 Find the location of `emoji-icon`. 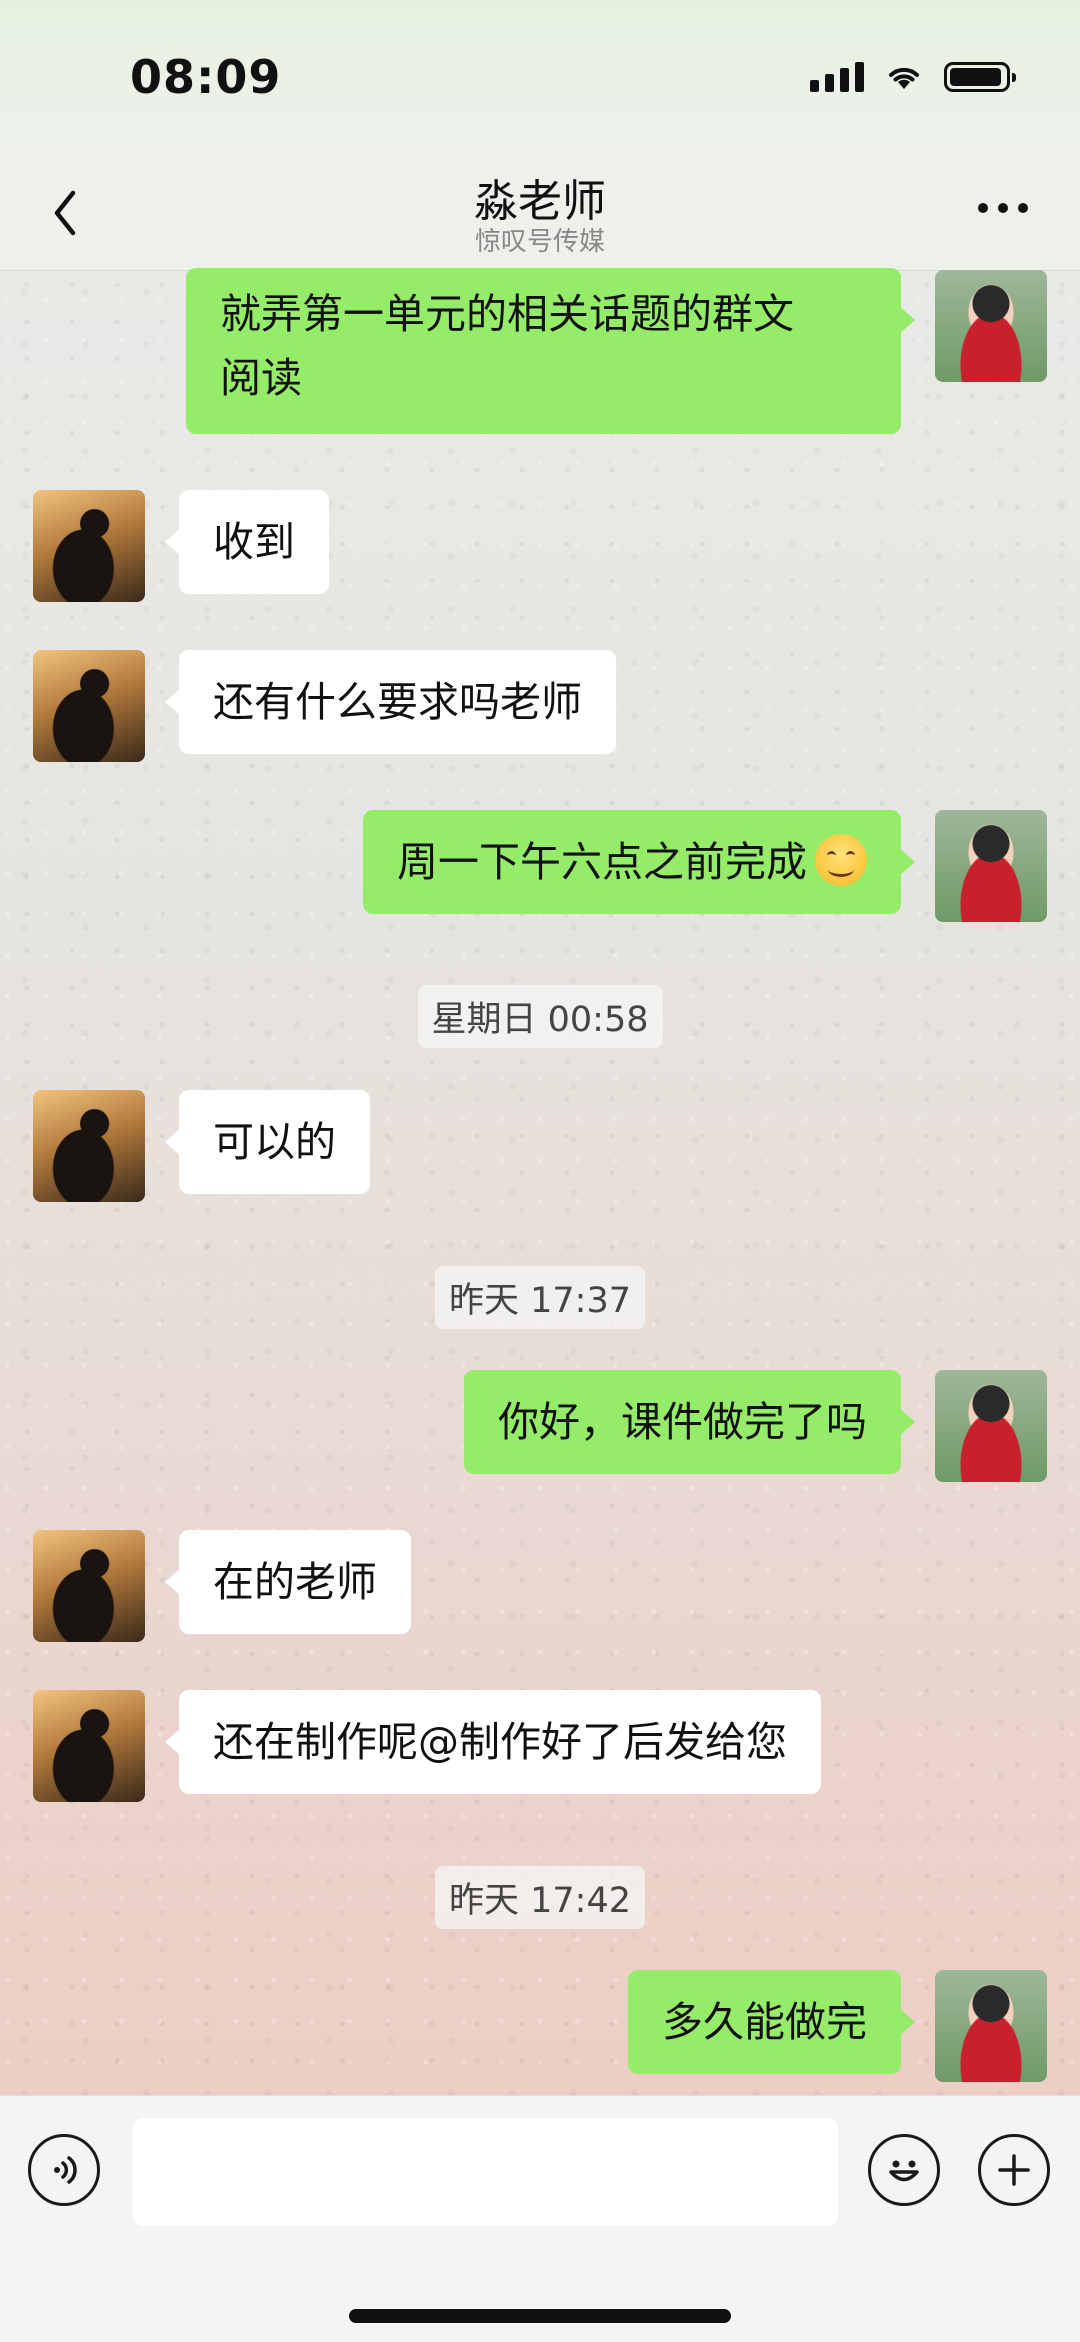

emoji-icon is located at coordinates (904, 2170).